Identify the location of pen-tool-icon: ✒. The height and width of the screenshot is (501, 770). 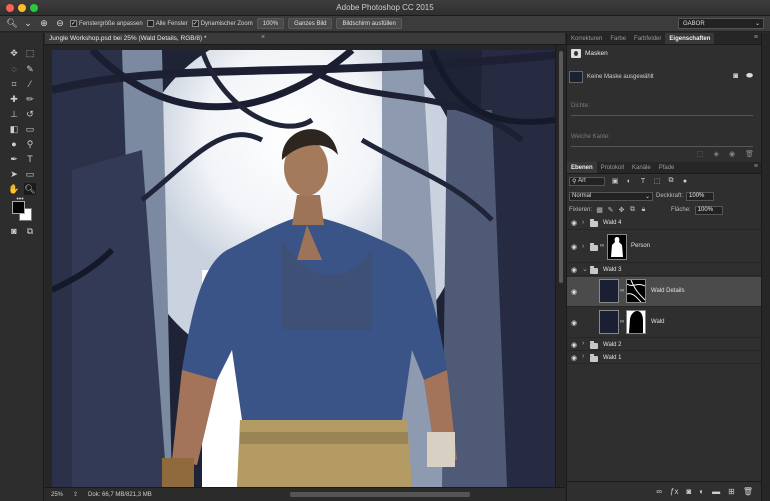
(14, 159).